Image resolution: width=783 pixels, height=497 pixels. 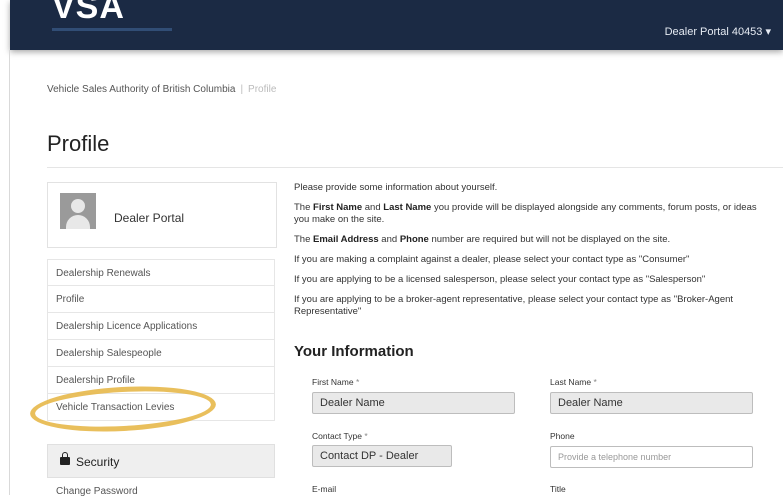 I want to click on contact-type-label: Contact Type *, so click(x=340, y=436).